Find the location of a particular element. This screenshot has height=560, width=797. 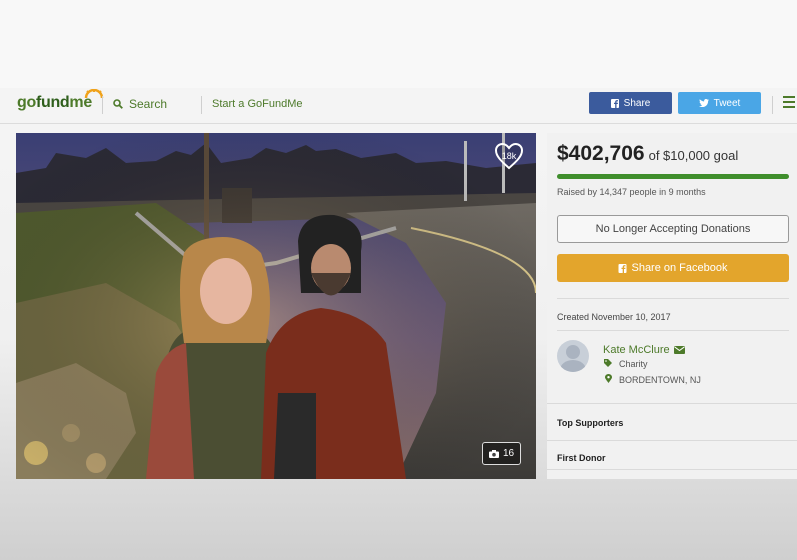

map-pin-icon is located at coordinates (608, 379).